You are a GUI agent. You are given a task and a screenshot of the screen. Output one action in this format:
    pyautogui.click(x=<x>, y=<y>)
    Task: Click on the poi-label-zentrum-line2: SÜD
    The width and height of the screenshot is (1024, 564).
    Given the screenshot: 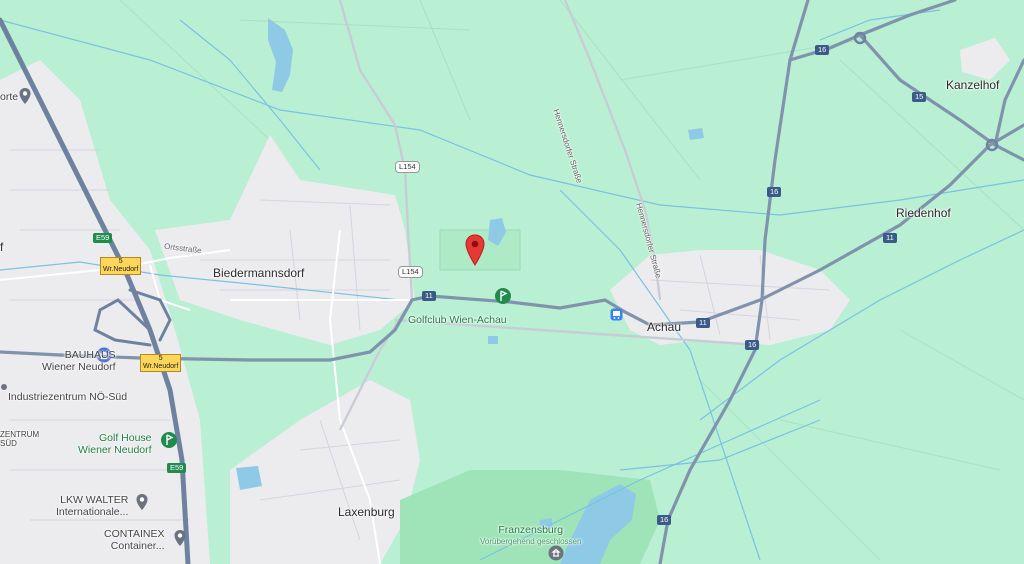 What is the action you would take?
    pyautogui.click(x=8, y=443)
    